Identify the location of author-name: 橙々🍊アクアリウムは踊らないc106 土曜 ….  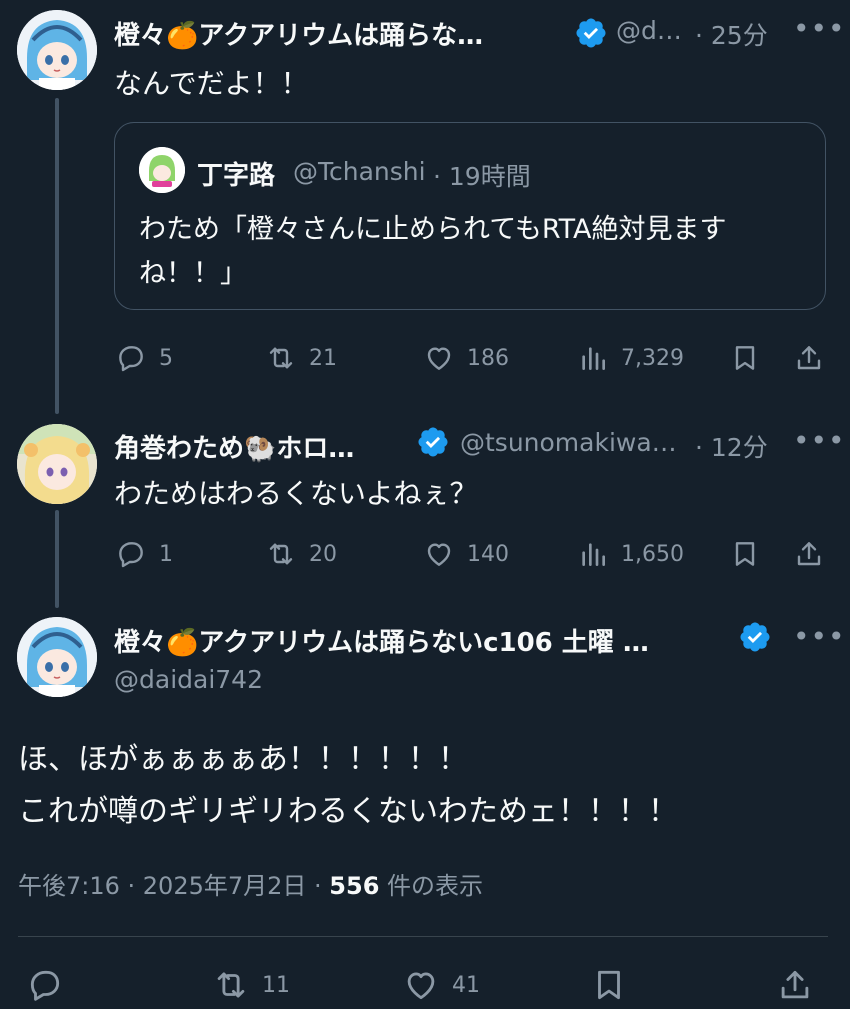
(381, 640).